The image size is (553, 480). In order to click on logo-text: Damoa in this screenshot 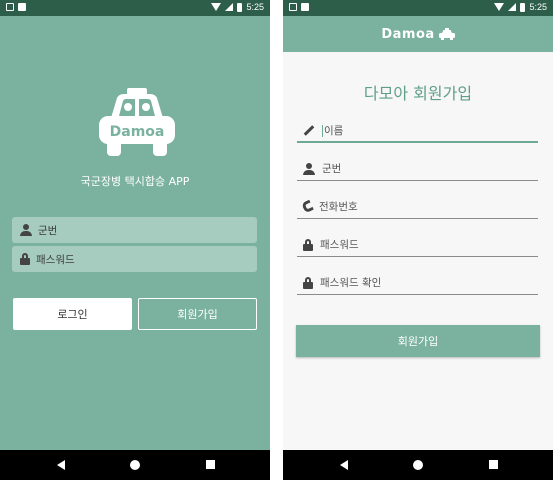, I will do `click(137, 132)`.